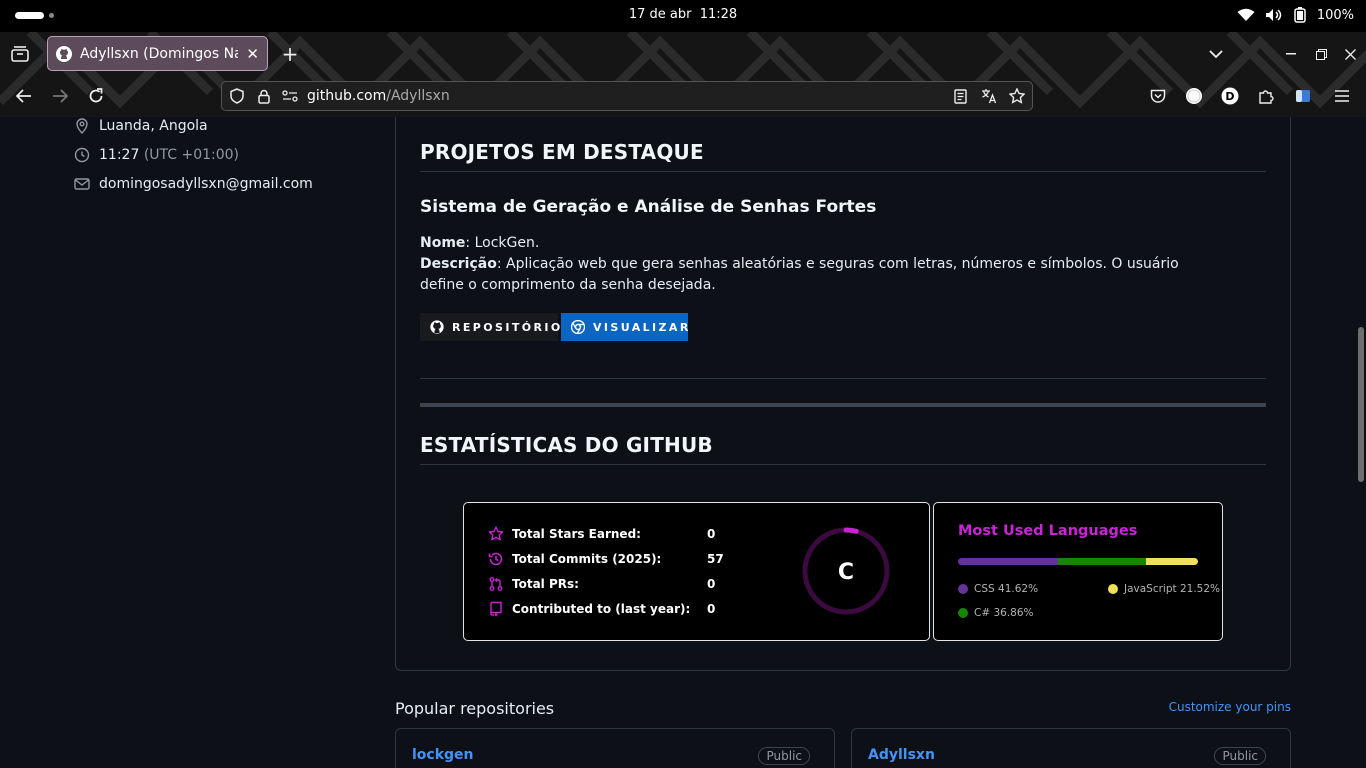 The width and height of the screenshot is (1366, 768). I want to click on languages-title: Most Used Languages, so click(1048, 531).